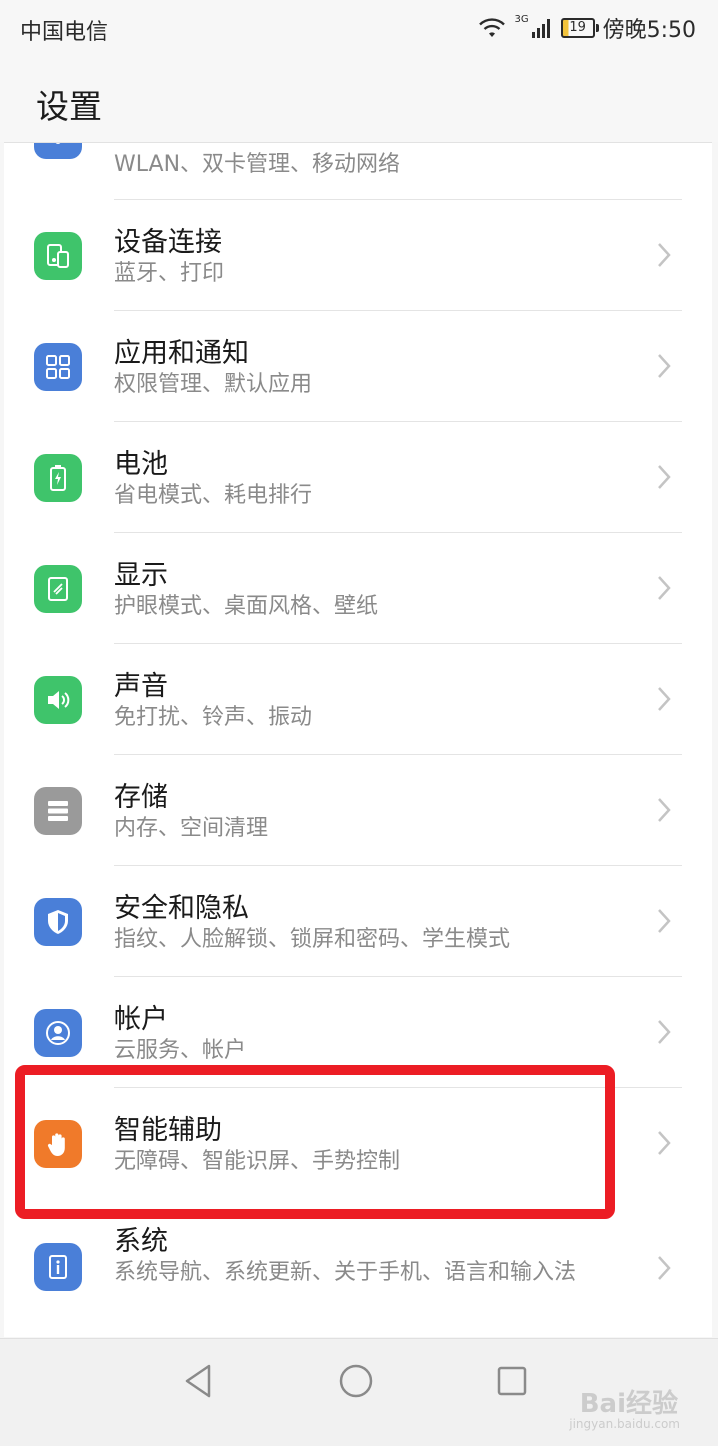  Describe the element at coordinates (58, 700) in the screenshot. I see `speaker-icon` at that location.